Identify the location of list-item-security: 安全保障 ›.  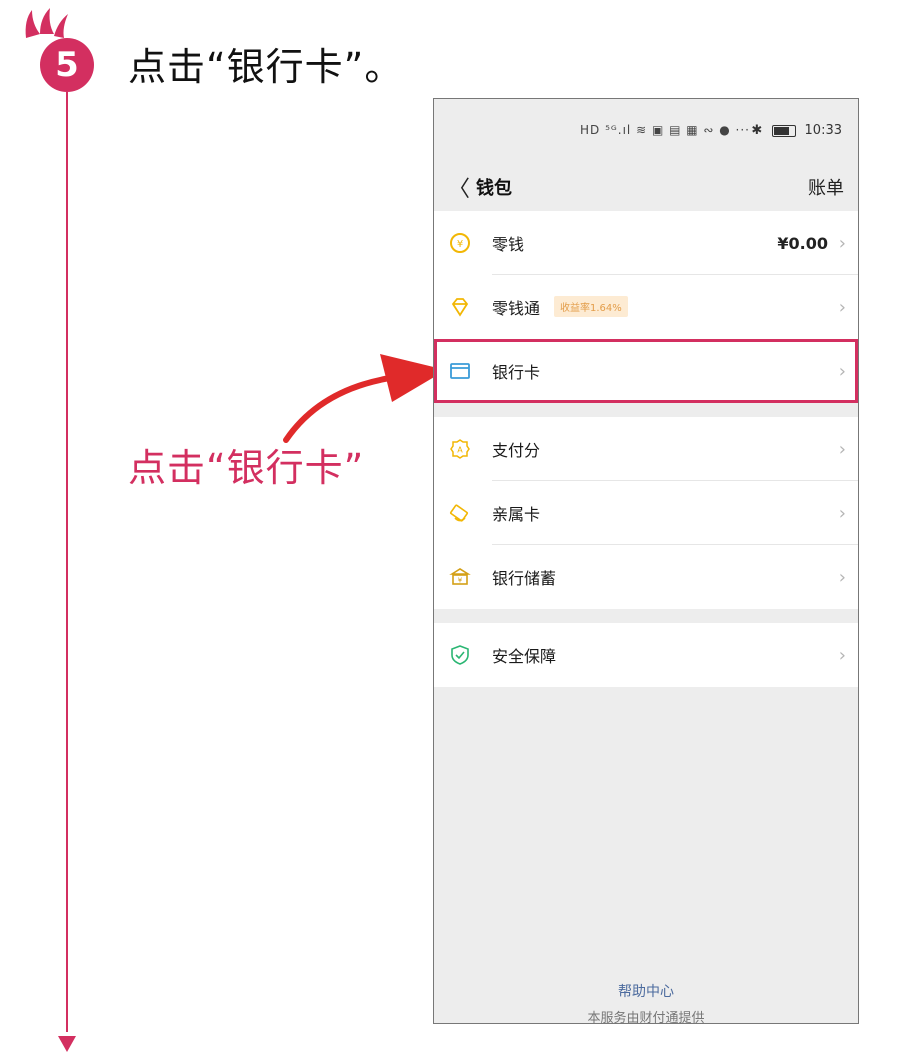
(646, 655).